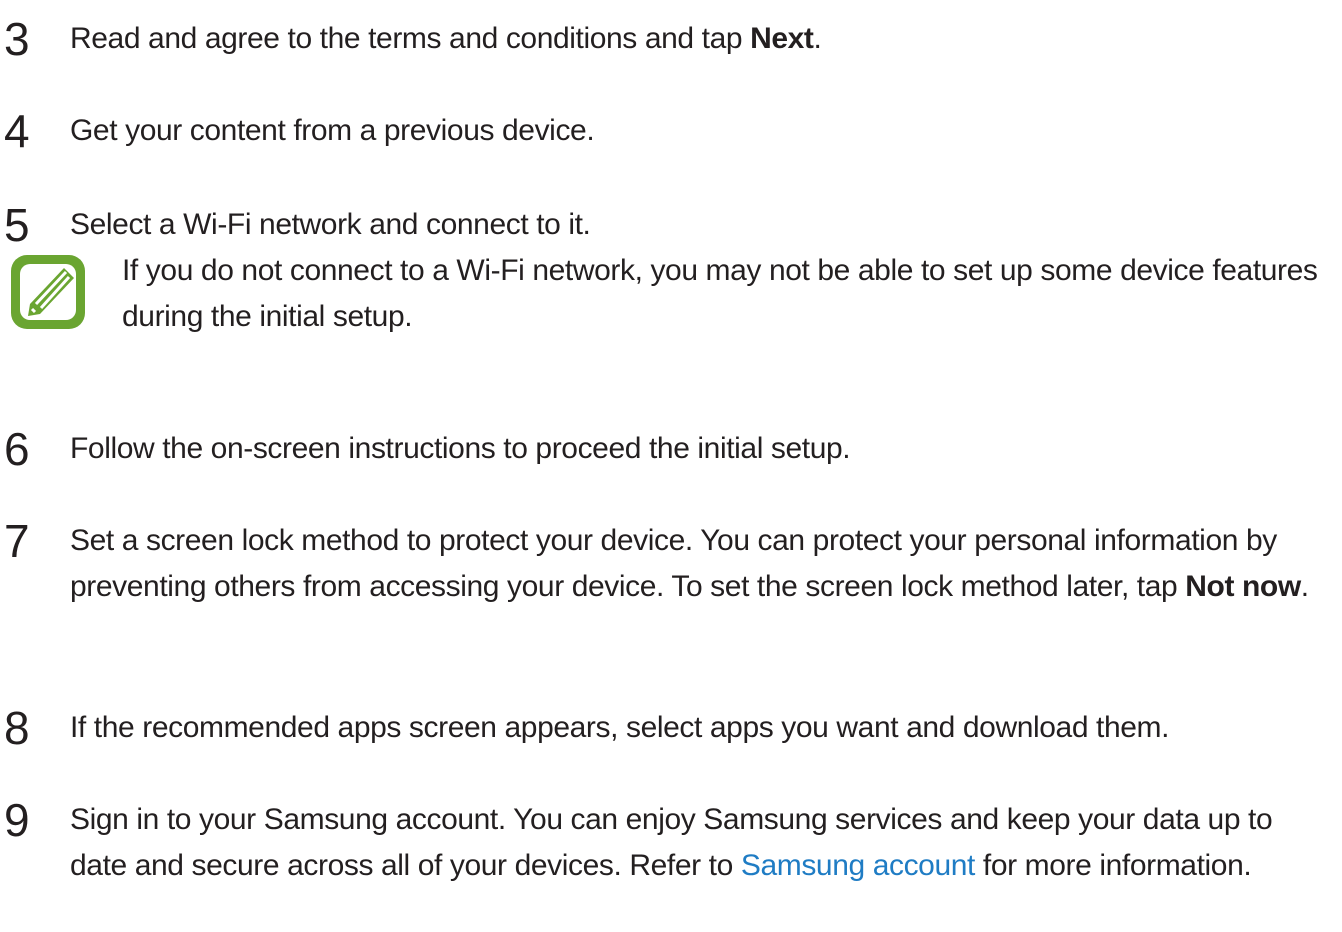 This screenshot has height=932, width=1342. Describe the element at coordinates (782, 38) in the screenshot. I see `next-label: Next` at that location.